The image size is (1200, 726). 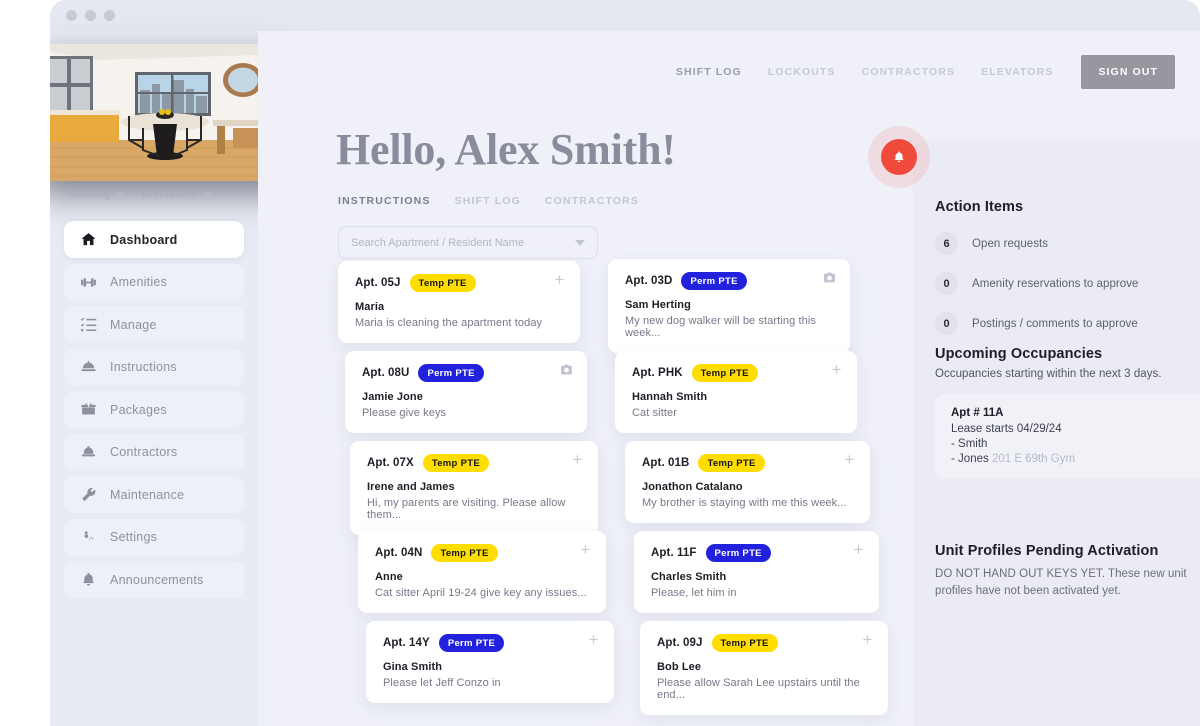 What do you see at coordinates (657, 373) in the screenshot?
I see `apartment-number: Apt. PHK` at bounding box center [657, 373].